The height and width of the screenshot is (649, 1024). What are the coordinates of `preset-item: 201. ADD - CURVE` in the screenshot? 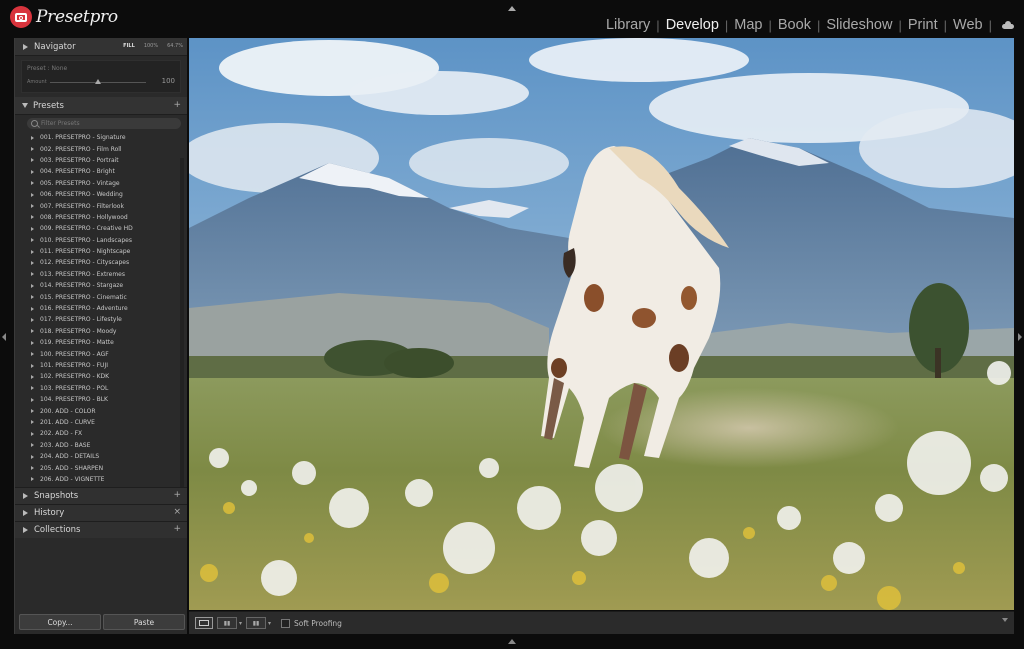 It's located at (104, 422).